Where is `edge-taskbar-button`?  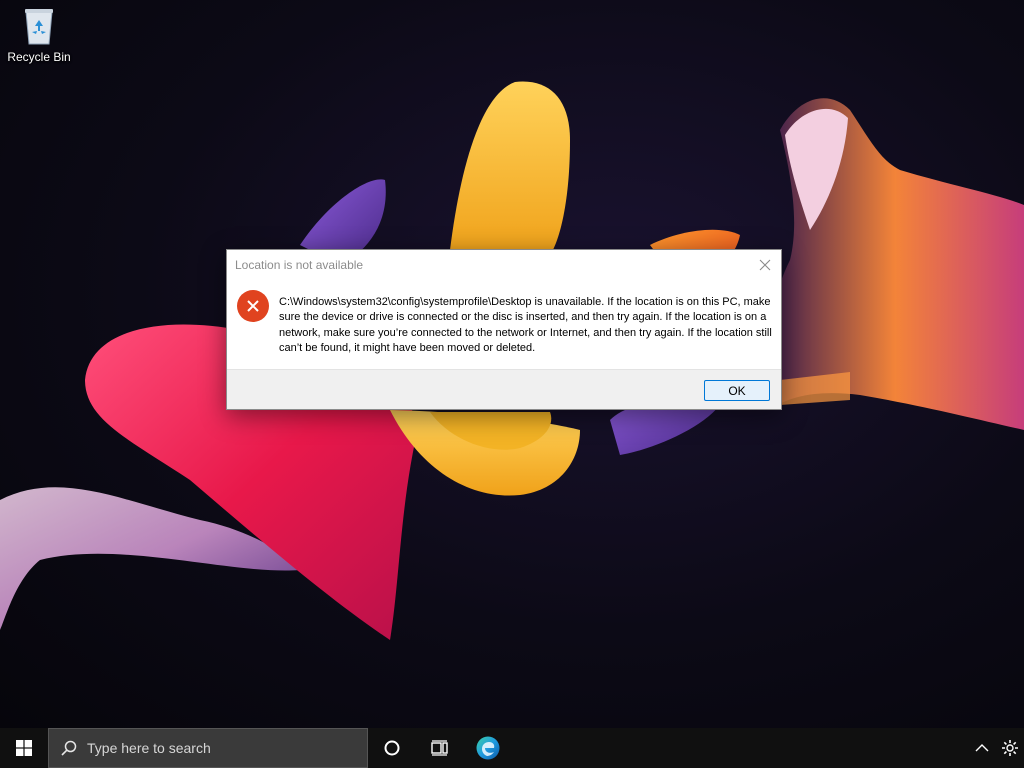 edge-taskbar-button is located at coordinates (488, 748).